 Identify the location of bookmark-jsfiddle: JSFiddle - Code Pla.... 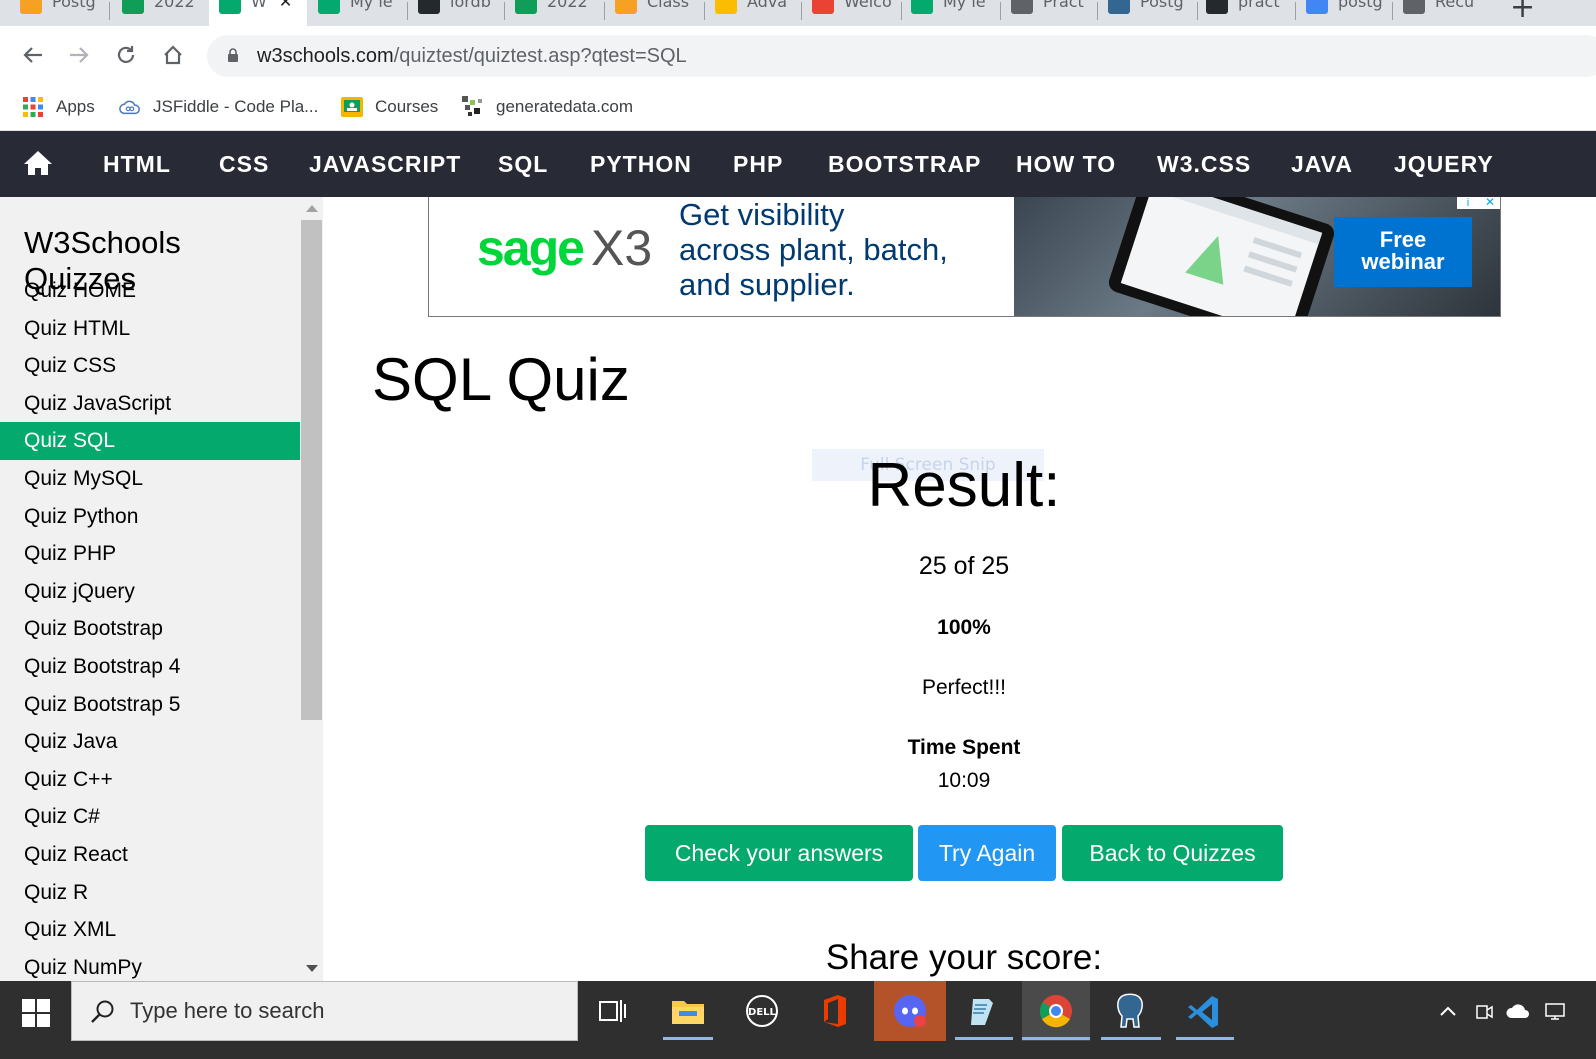
(218, 107).